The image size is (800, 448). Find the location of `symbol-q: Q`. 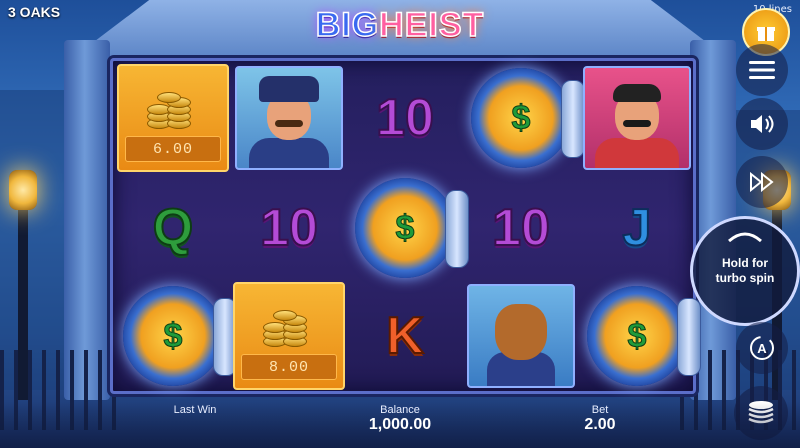

symbol-q: Q is located at coordinates (173, 228).